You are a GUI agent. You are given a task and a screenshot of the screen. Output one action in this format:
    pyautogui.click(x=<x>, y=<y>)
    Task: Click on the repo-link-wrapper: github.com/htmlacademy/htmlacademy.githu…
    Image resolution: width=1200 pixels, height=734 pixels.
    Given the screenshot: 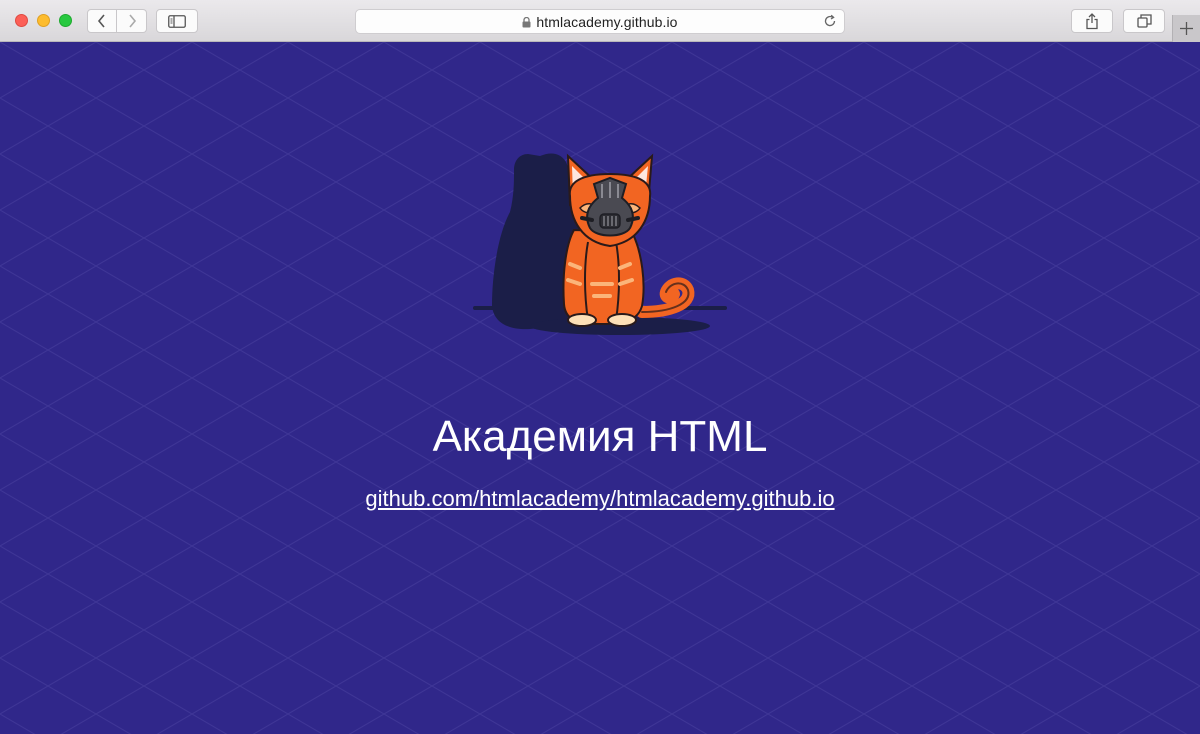 What is the action you would take?
    pyautogui.click(x=600, y=499)
    